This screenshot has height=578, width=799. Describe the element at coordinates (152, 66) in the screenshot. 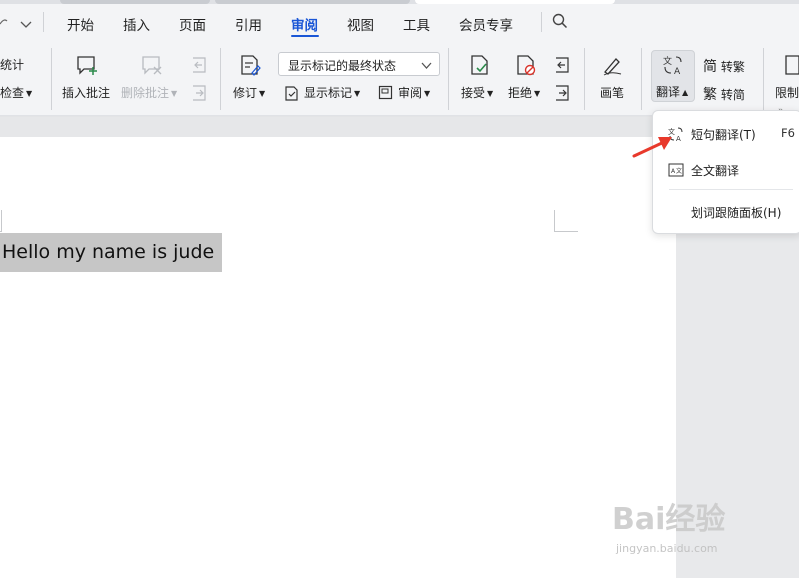

I see `delete-comment-icon` at that location.